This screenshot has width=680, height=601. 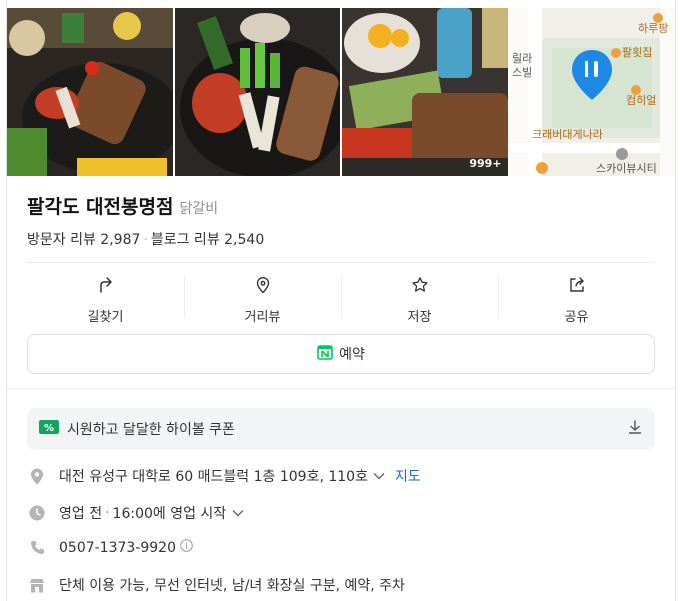 I want to click on map-label-0: 하루팡, so click(x=653, y=28).